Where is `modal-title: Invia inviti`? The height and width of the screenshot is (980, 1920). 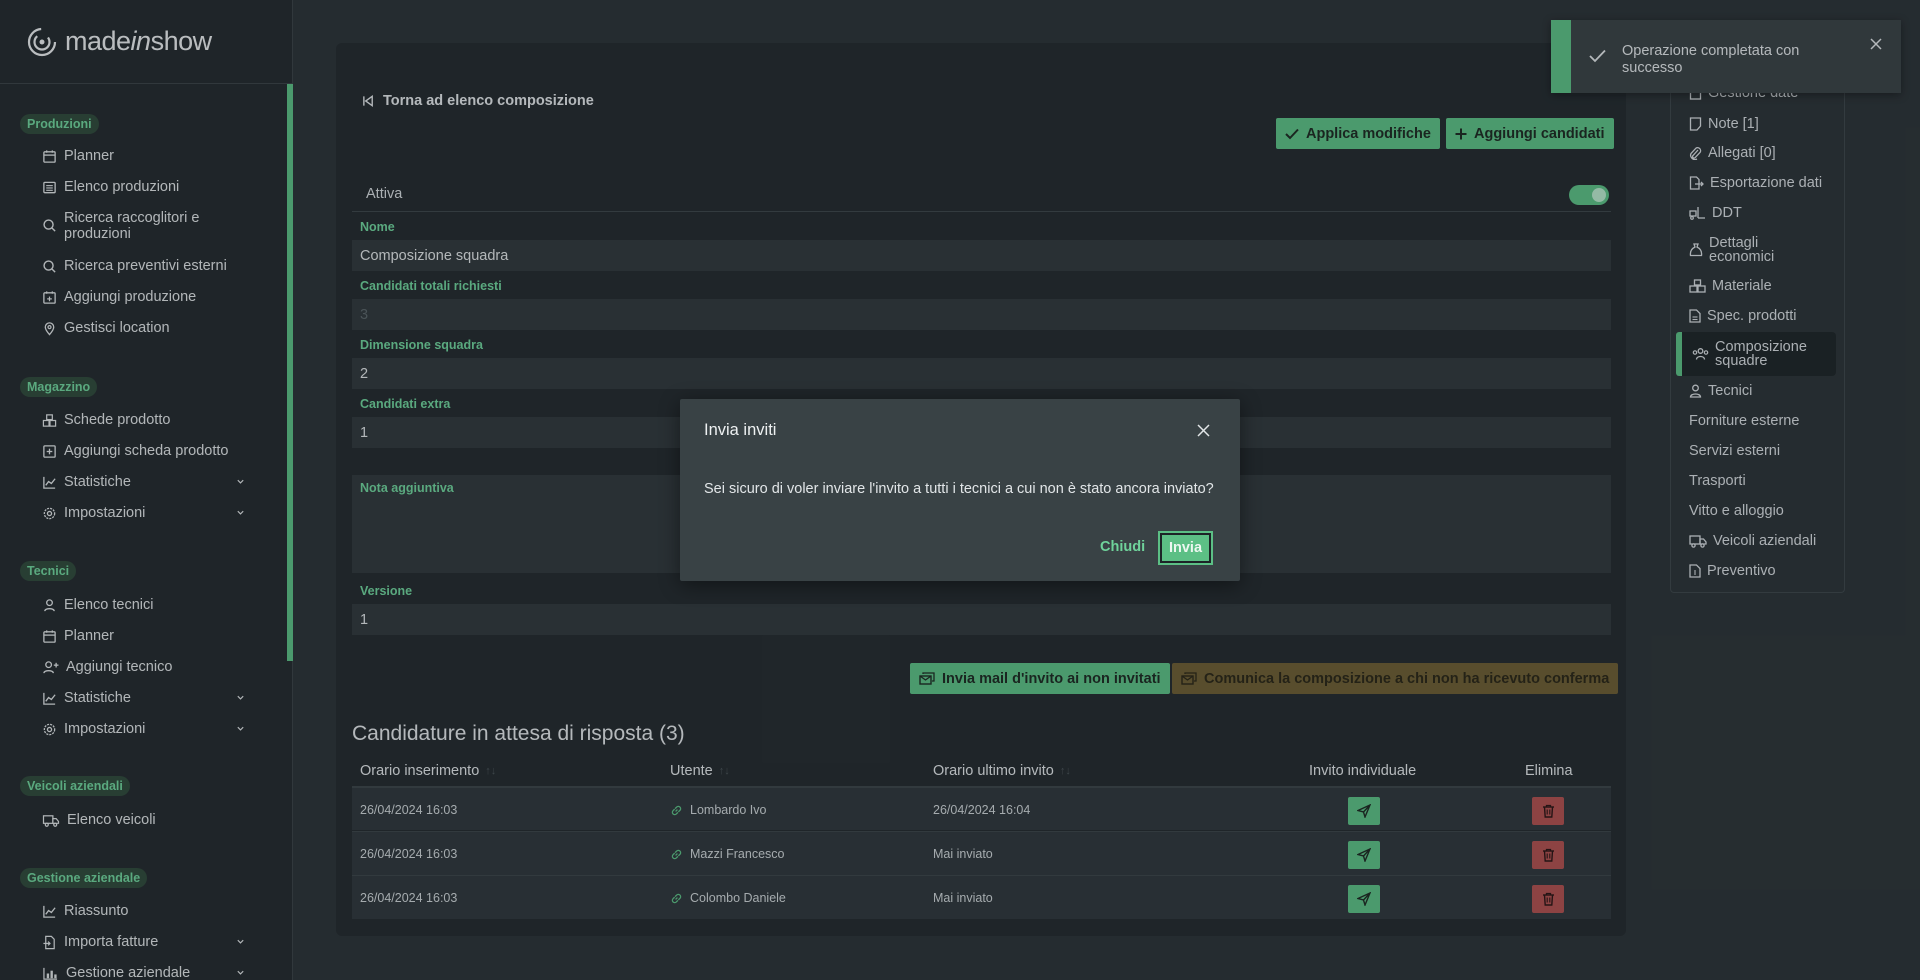
modal-title: Invia inviti is located at coordinates (740, 430).